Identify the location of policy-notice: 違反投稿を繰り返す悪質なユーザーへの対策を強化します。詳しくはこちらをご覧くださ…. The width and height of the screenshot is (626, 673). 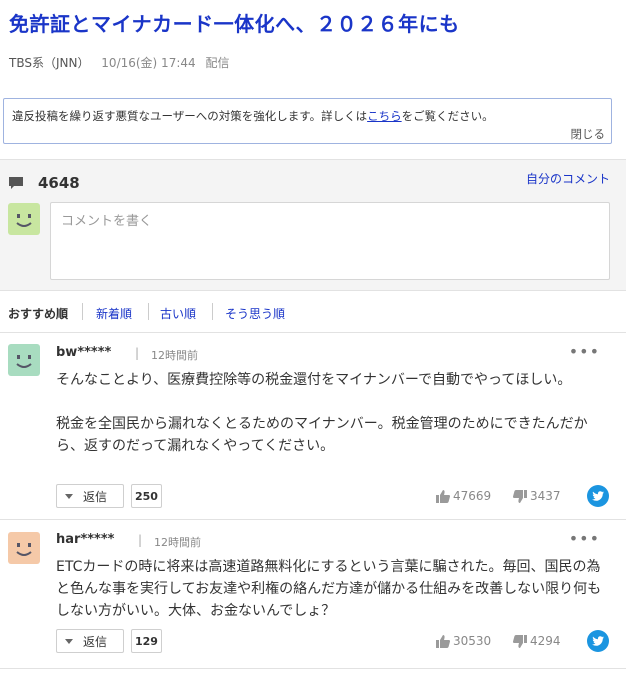
(307, 121).